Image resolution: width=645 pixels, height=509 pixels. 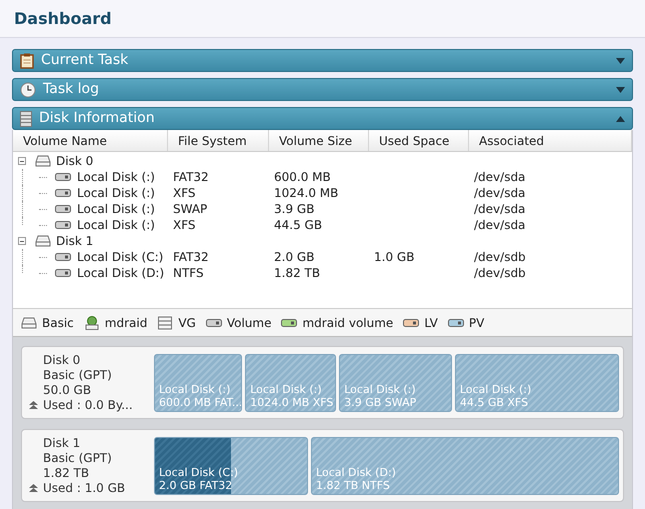 What do you see at coordinates (431, 323) in the screenshot?
I see `legend-label: LV` at bounding box center [431, 323].